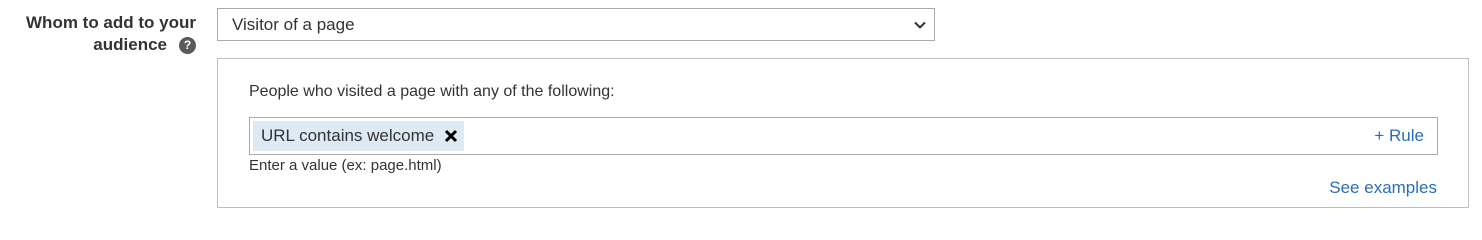  Describe the element at coordinates (843, 136) in the screenshot. I see `url-rules-token-field: URL contains welcome + Rule` at that location.